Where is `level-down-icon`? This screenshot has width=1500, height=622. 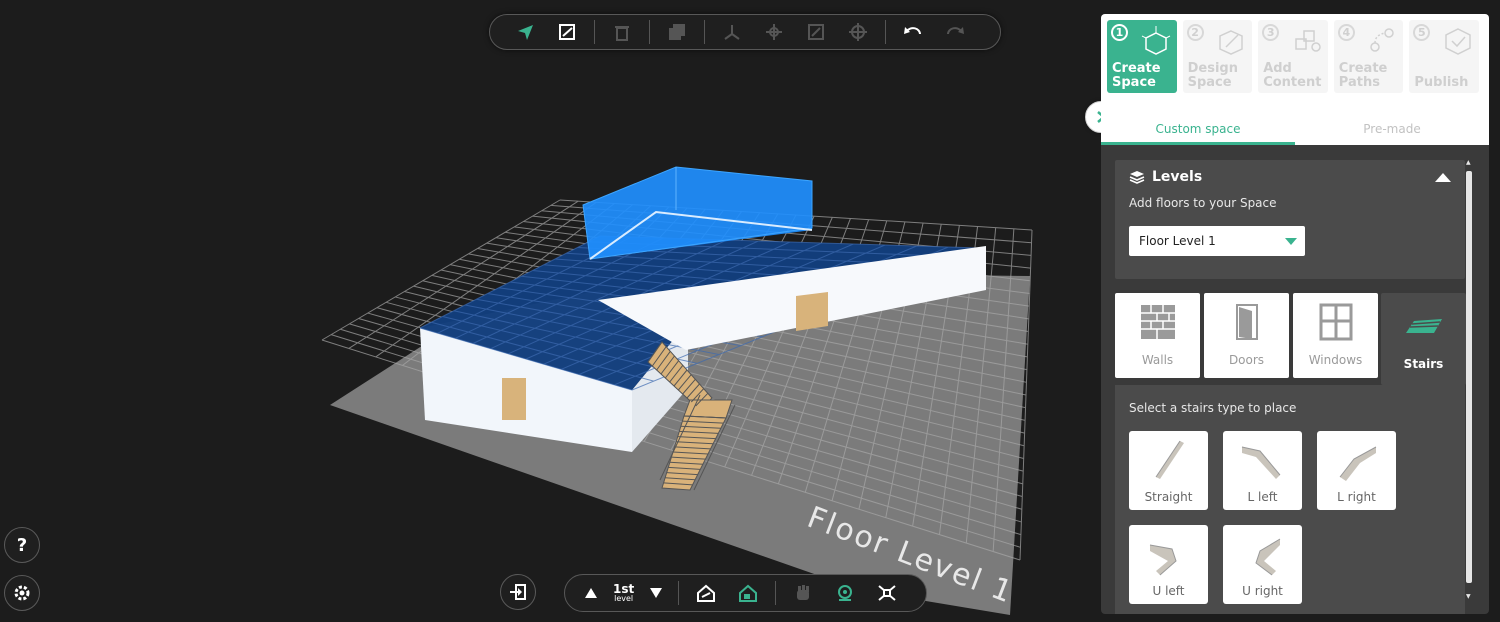 level-down-icon is located at coordinates (656, 593).